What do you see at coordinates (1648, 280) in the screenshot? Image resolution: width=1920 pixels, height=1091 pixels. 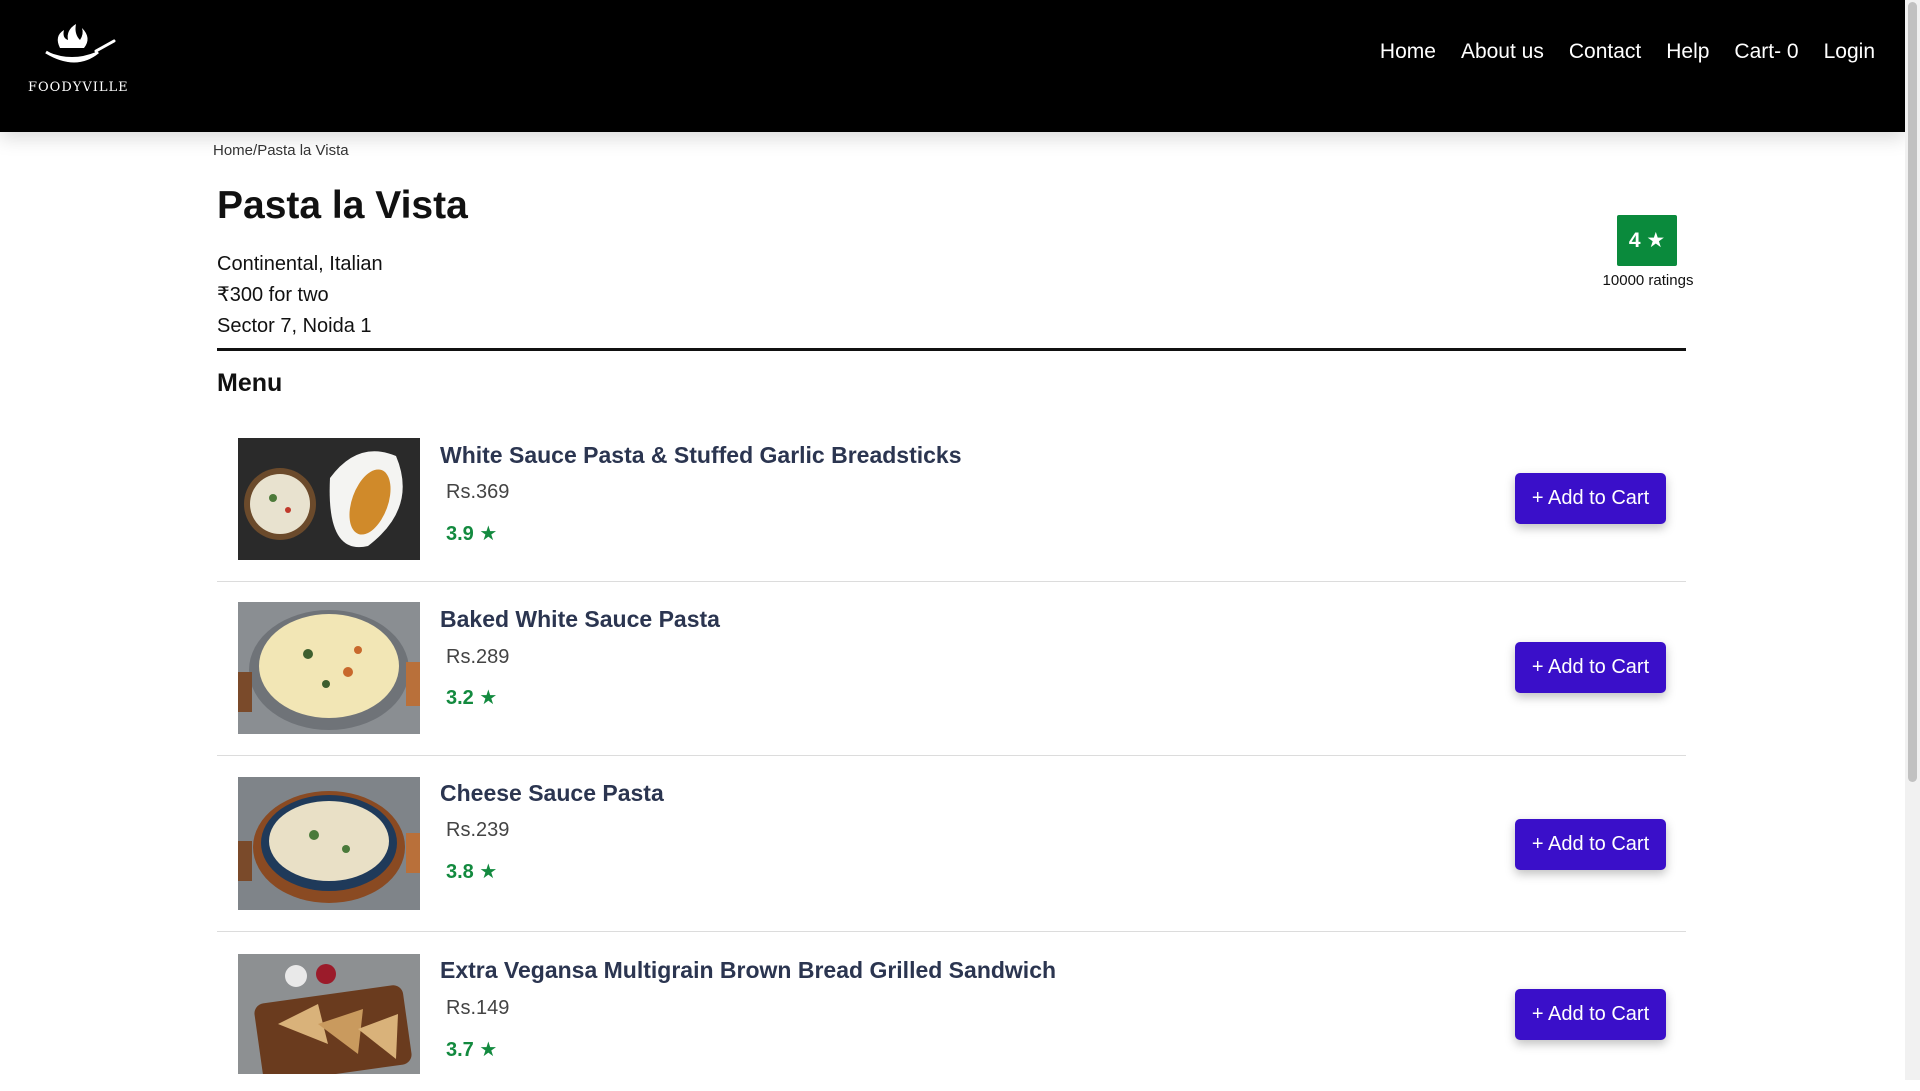 I see `restaurant-rating-count: 10000 ratings` at bounding box center [1648, 280].